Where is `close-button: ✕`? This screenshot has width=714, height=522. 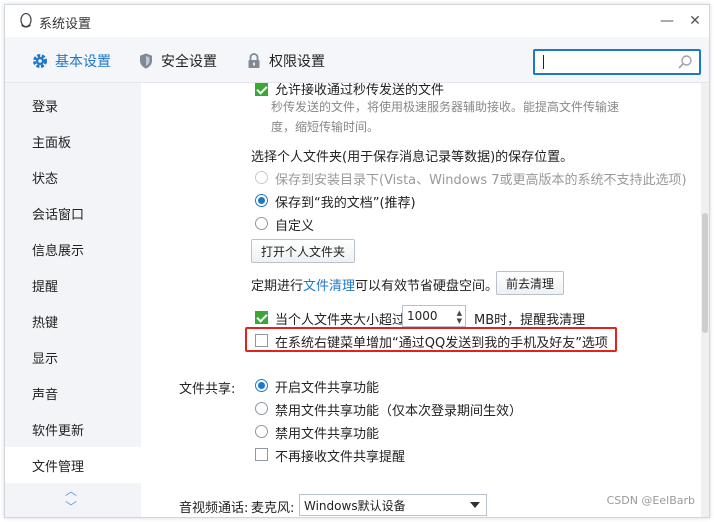 close-button: ✕ is located at coordinates (695, 21).